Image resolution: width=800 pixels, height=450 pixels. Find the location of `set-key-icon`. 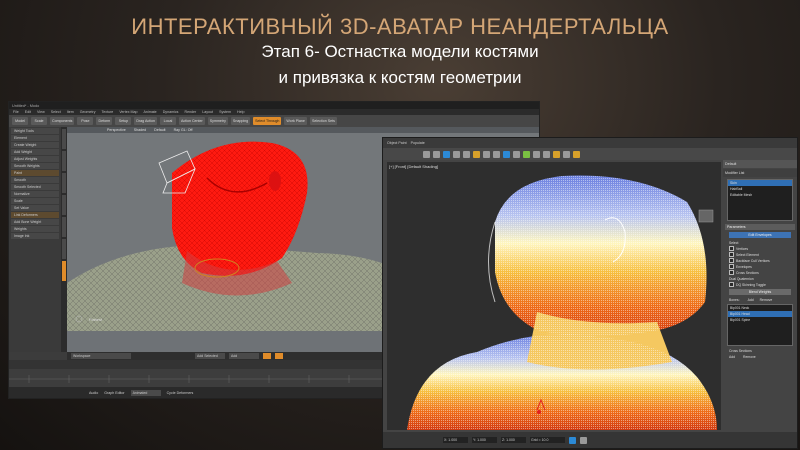

set-key-icon is located at coordinates (583, 440).